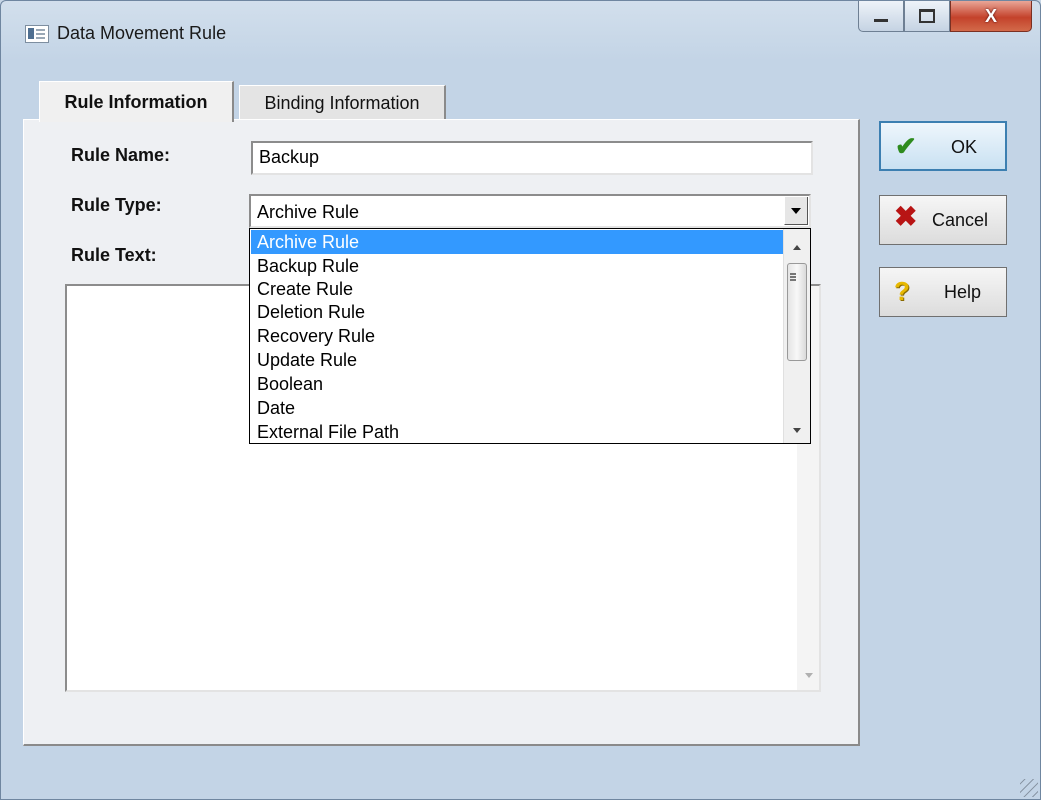 This screenshot has width=1041, height=800. I want to click on scrollbar-thumb, so click(797, 312).